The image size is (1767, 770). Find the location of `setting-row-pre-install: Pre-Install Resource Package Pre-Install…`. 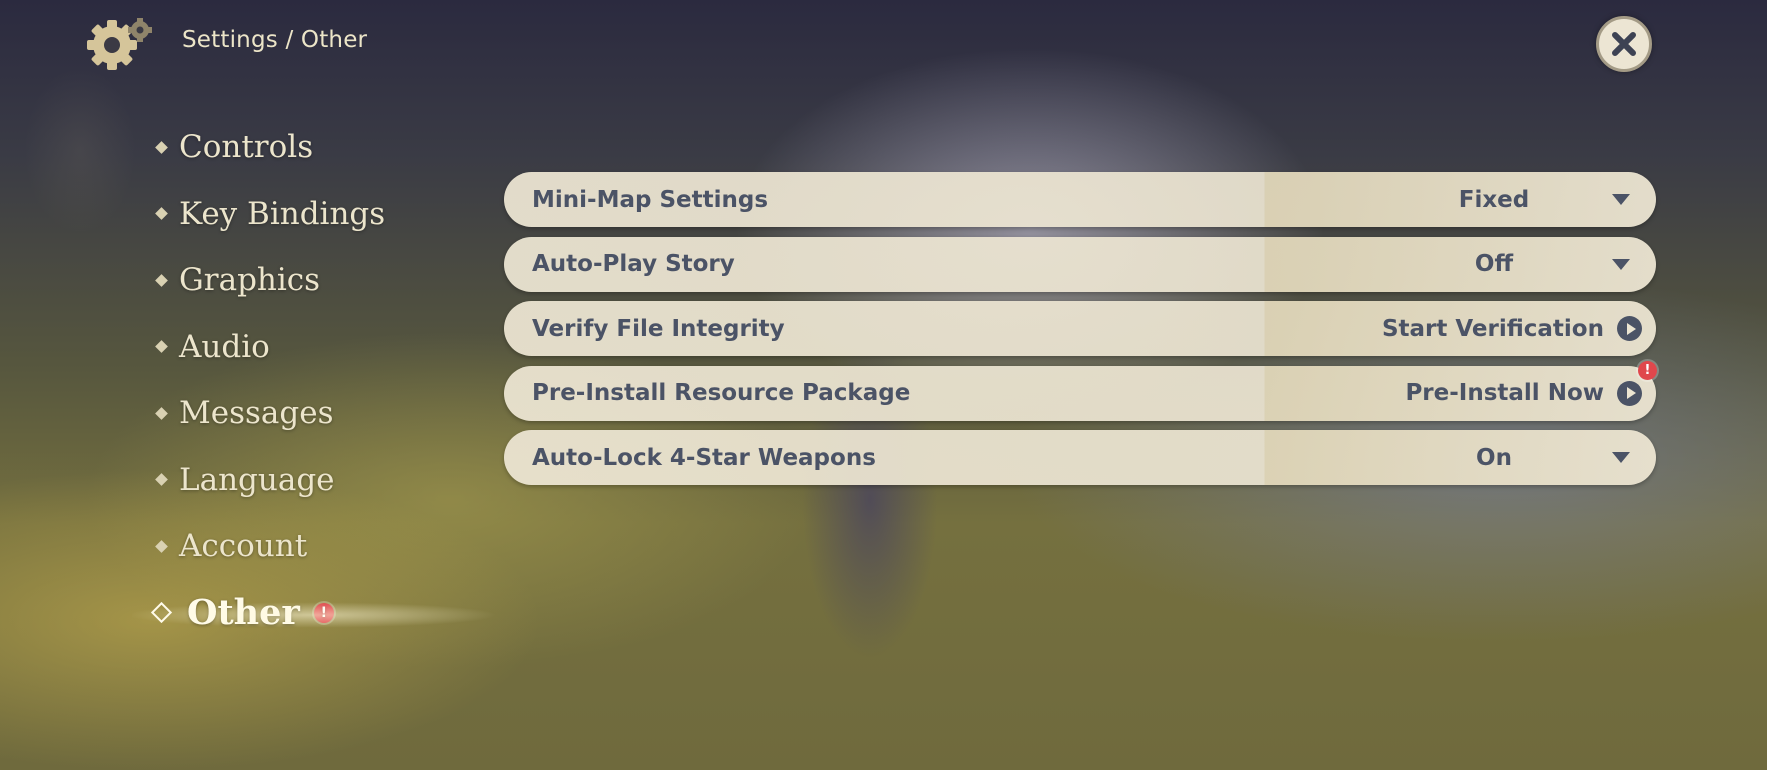

setting-row-pre-install: Pre-Install Resource Package Pre-Install… is located at coordinates (1080, 390).